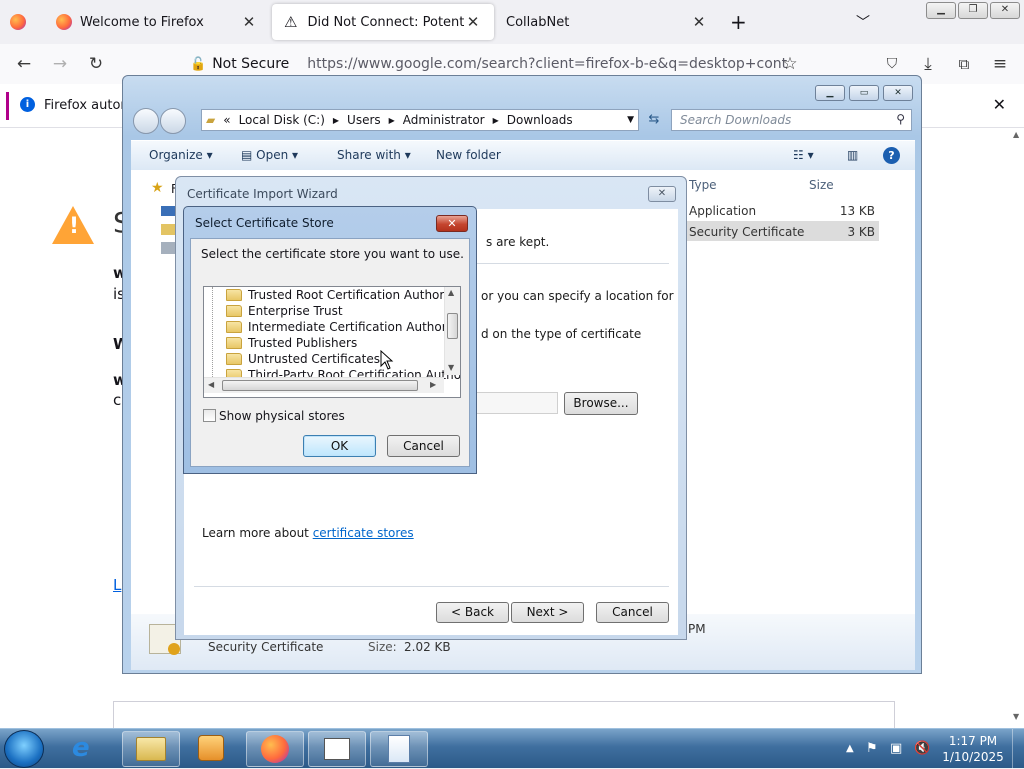  What do you see at coordinates (22, 22) in the screenshot?
I see `firefox-menu-icon` at bounding box center [22, 22].